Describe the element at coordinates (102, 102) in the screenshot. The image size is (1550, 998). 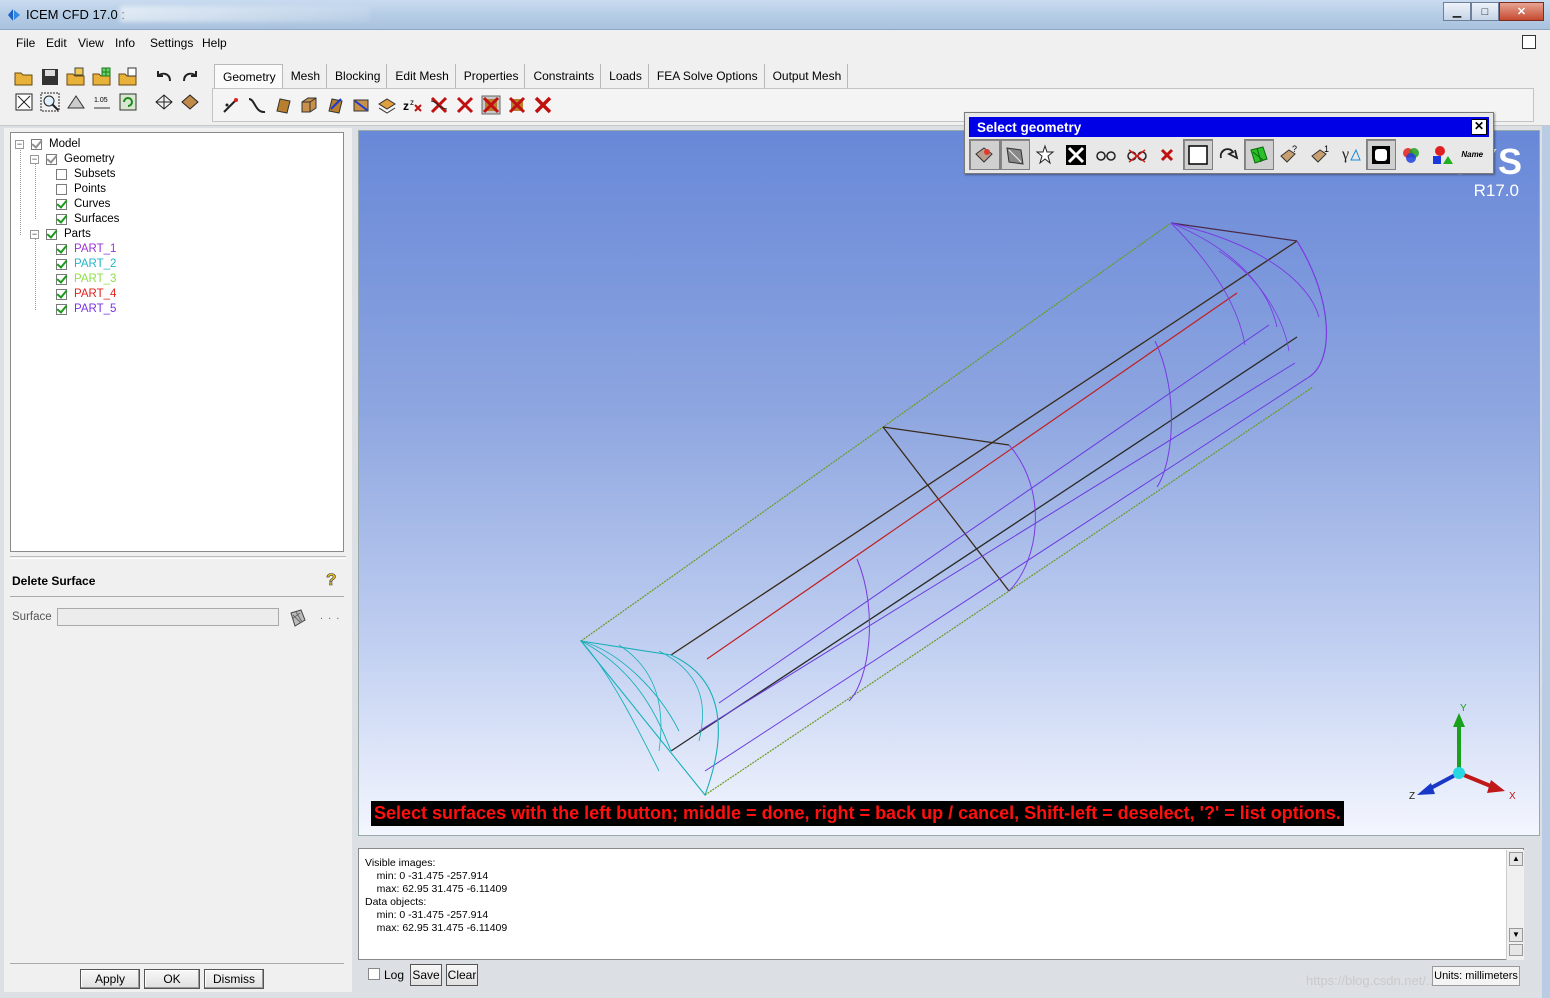
I see `distance-icon: 1.05` at that location.